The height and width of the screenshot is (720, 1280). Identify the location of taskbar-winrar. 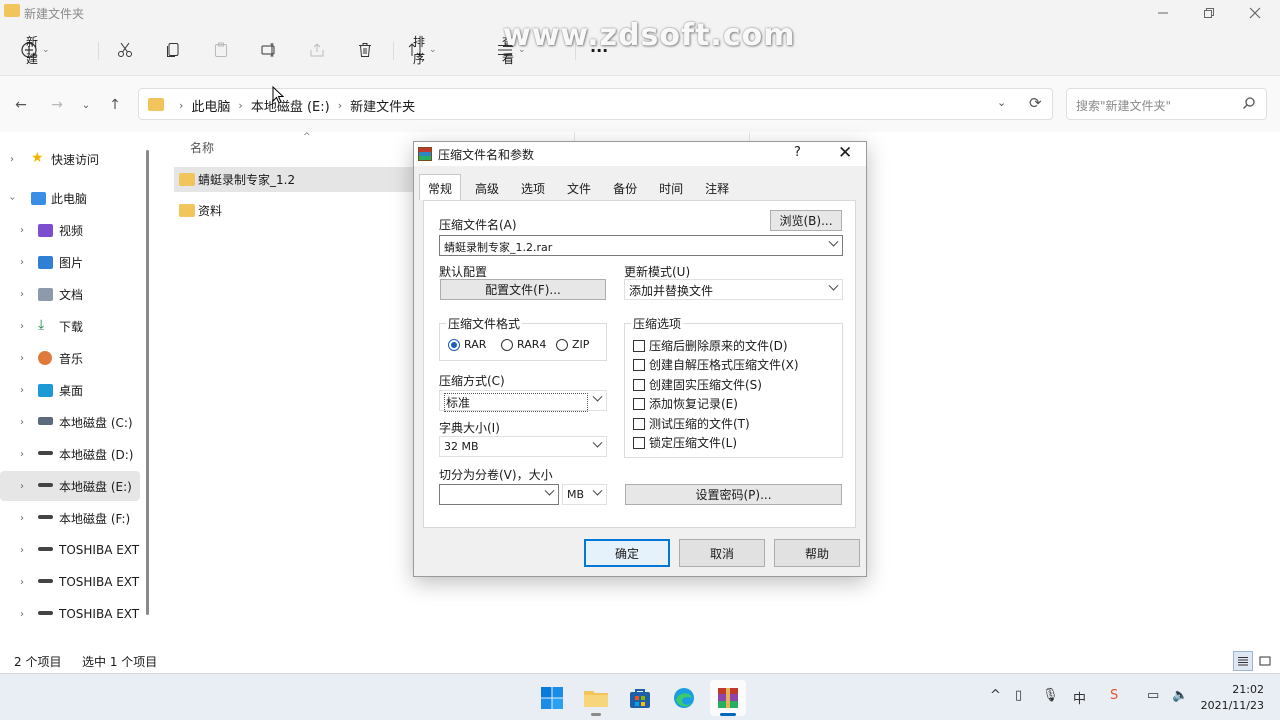
(728, 698).